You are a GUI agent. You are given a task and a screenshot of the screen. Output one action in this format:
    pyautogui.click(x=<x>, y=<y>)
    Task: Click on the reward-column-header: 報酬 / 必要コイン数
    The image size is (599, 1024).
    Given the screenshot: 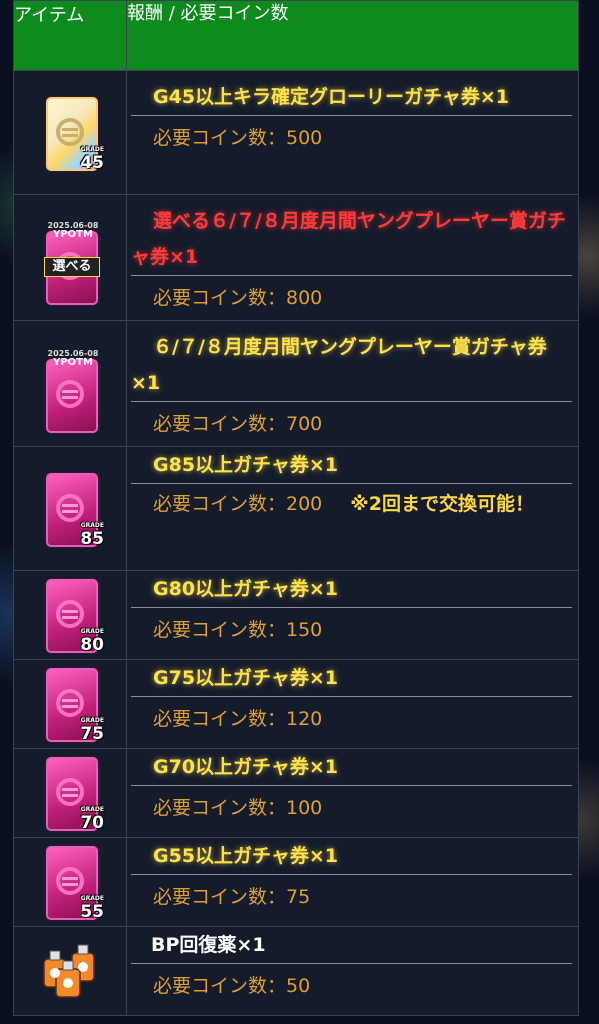 What is the action you would take?
    pyautogui.click(x=352, y=35)
    